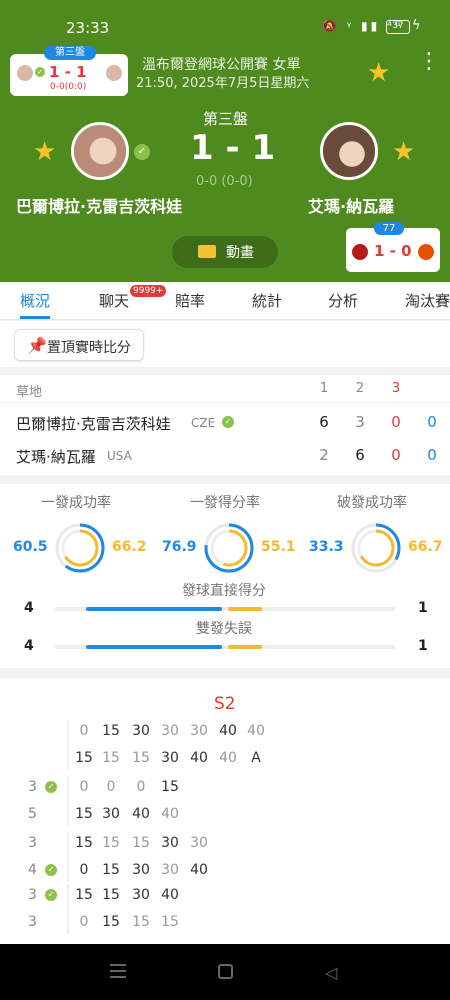 The height and width of the screenshot is (1000, 450). I want to click on tournament-title: 溫布爾登網球公開賽 女單, so click(221, 65).